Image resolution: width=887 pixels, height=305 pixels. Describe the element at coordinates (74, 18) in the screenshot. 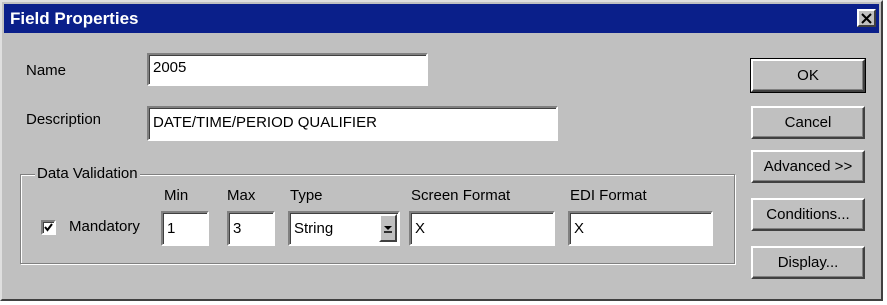

I see `window-title: Field Properties` at that location.